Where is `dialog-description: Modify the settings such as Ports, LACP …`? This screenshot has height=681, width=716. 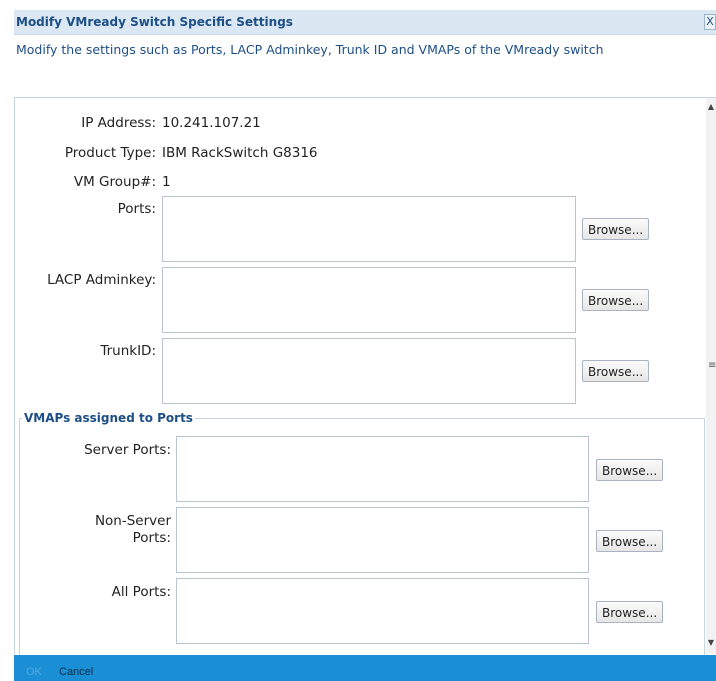 dialog-description: Modify the settings such as Ports, LACP … is located at coordinates (310, 49).